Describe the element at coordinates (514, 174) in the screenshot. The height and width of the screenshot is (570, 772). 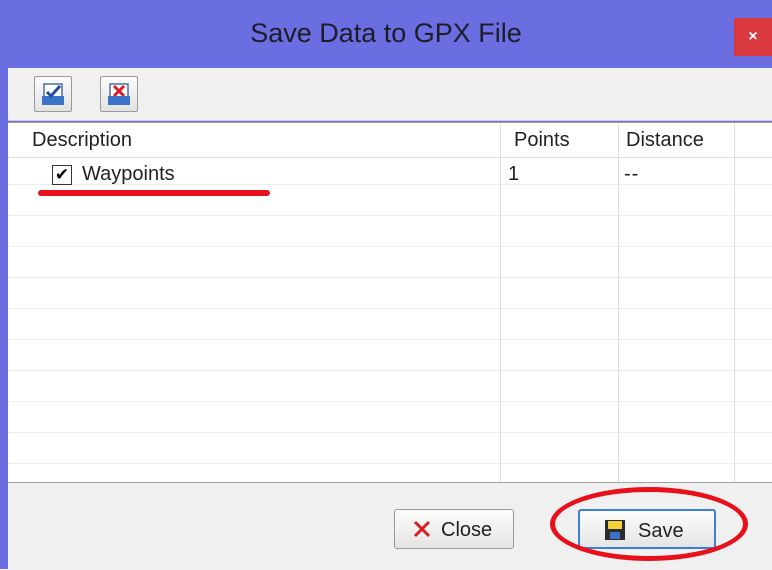
I see `row-points: 1` at that location.